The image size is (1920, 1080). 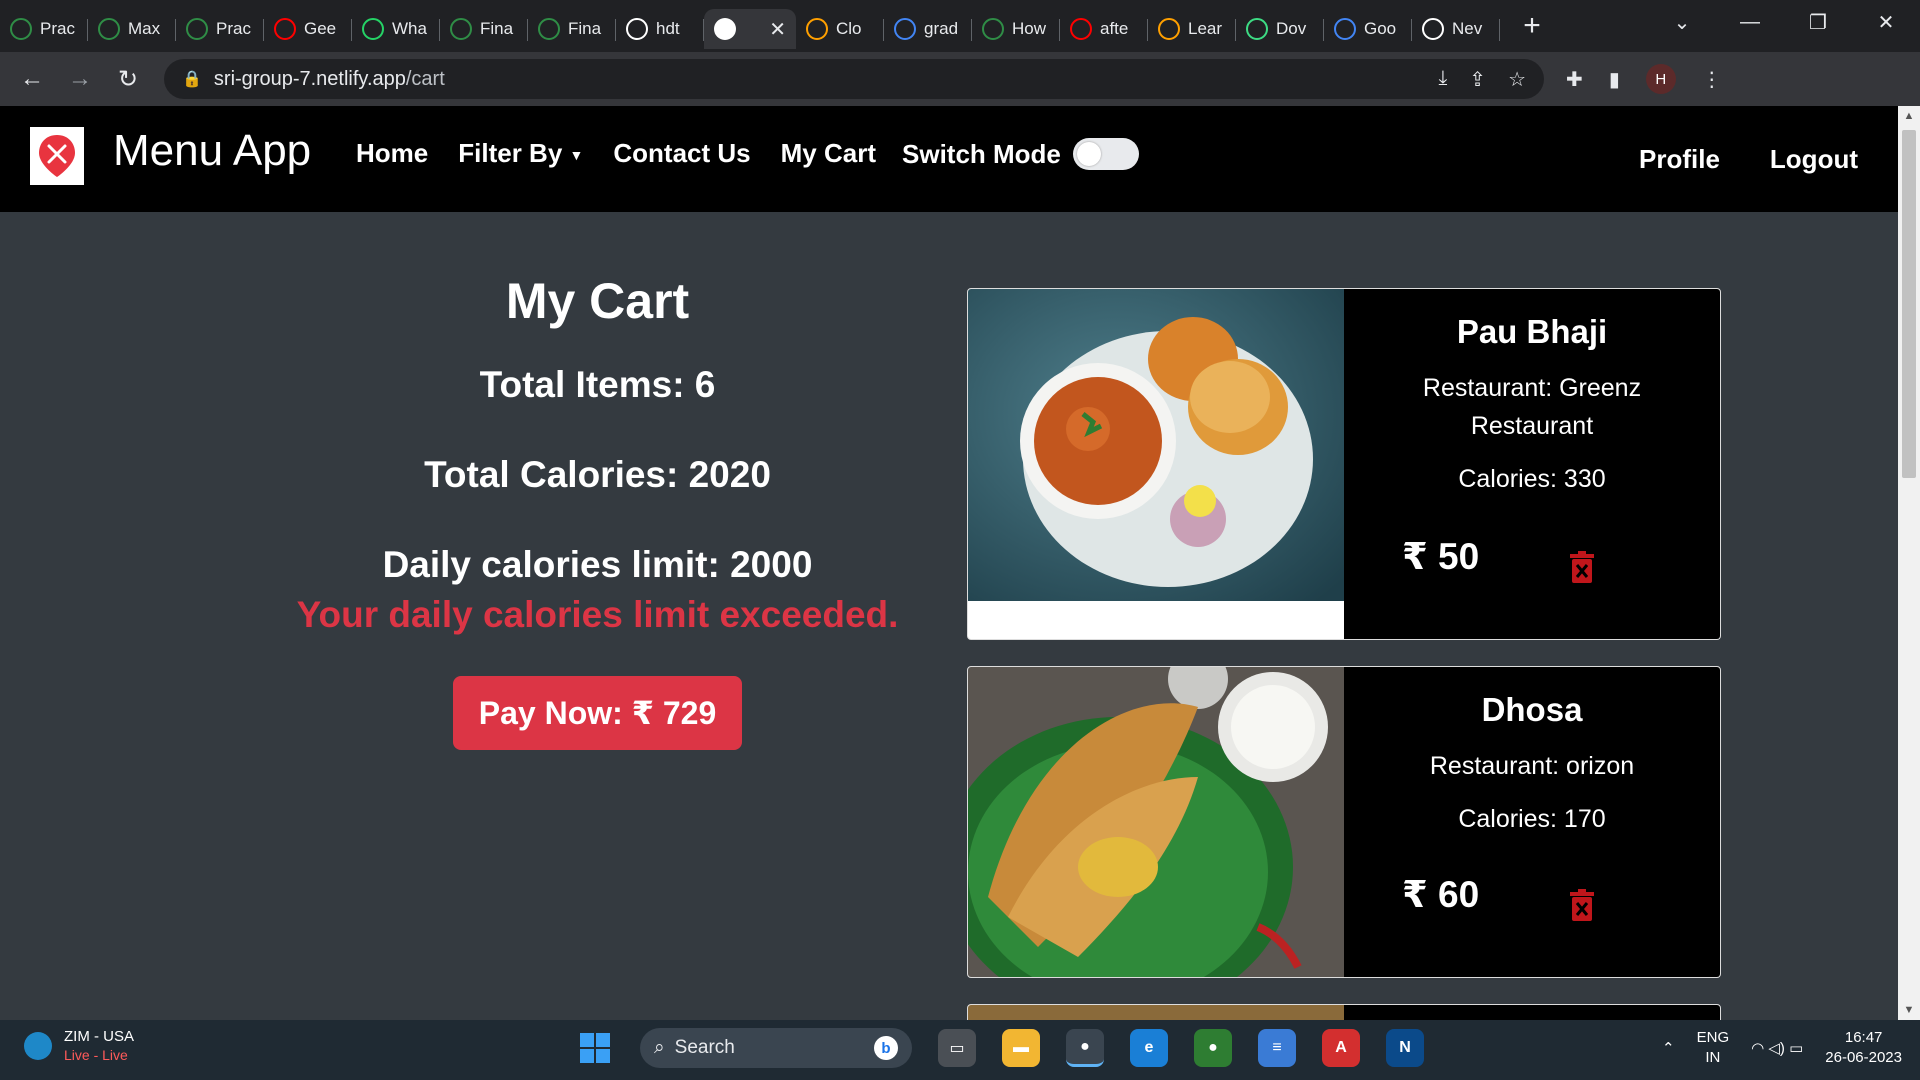 I want to click on reload-icon: ↻, so click(x=128, y=79).